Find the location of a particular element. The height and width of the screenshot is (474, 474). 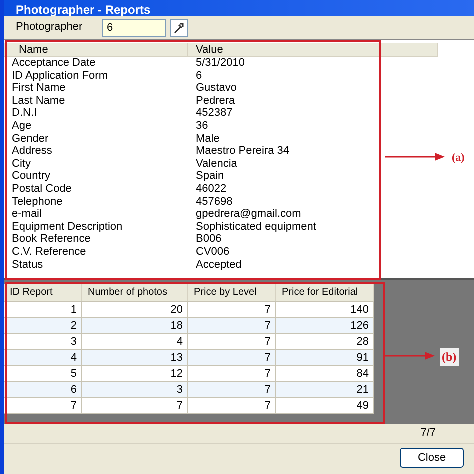

property-name: Country is located at coordinates (32, 176).